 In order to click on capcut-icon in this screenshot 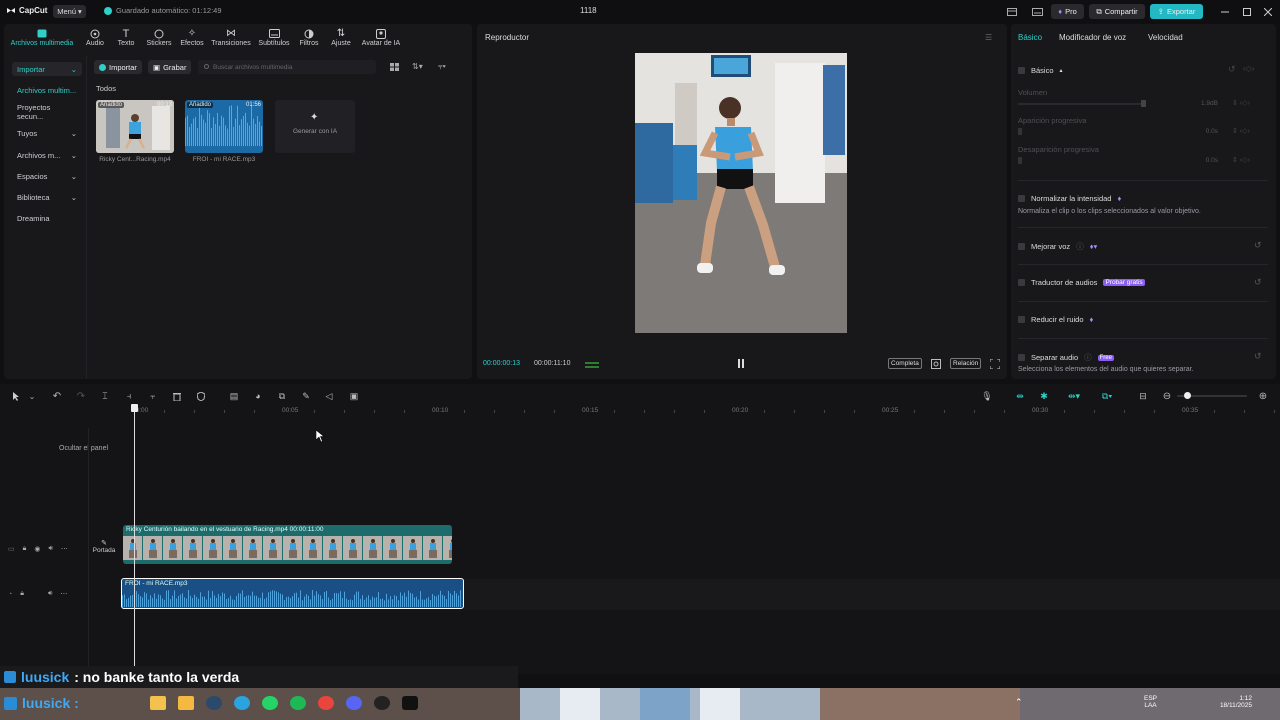, I will do `click(410, 703)`.